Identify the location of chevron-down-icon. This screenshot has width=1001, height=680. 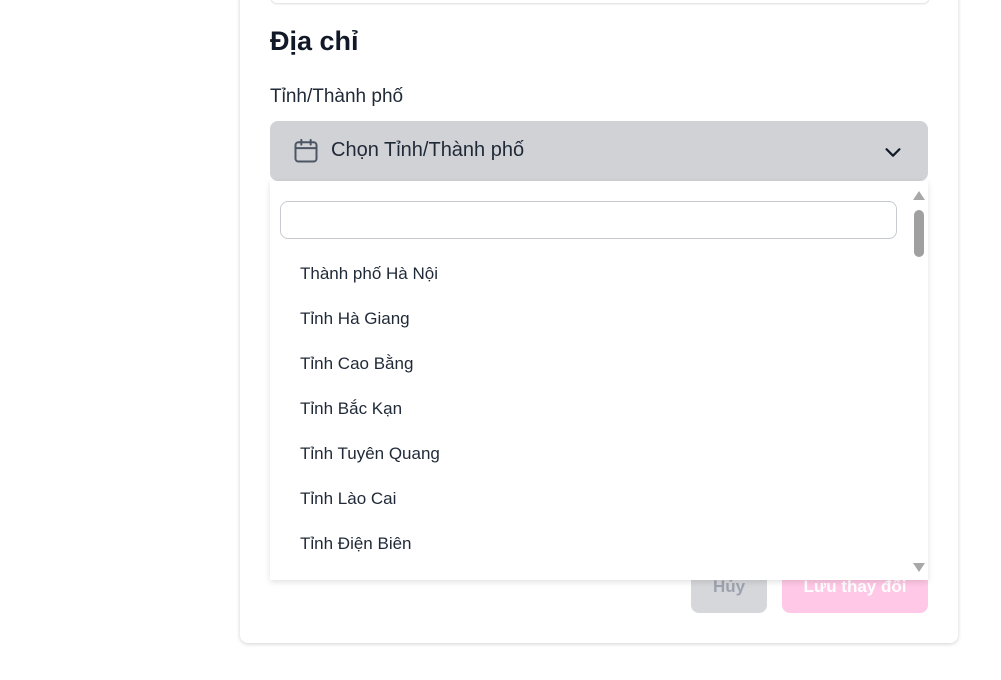
(893, 152).